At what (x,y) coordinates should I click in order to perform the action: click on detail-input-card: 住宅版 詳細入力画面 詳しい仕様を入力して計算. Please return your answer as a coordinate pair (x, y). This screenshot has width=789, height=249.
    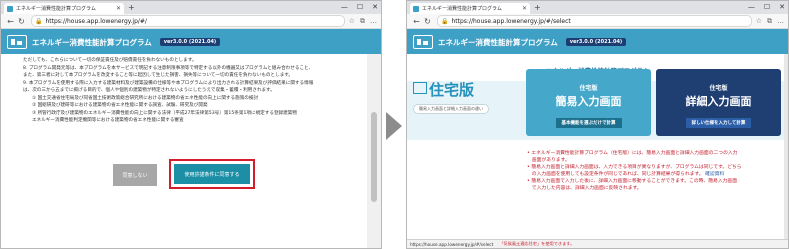
    Looking at the image, I should click on (718, 102).